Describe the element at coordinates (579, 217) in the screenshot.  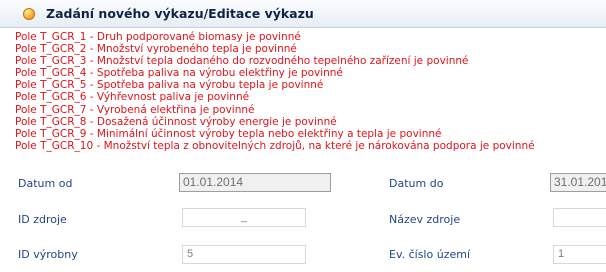
I see `nazev-zdroje-field` at that location.